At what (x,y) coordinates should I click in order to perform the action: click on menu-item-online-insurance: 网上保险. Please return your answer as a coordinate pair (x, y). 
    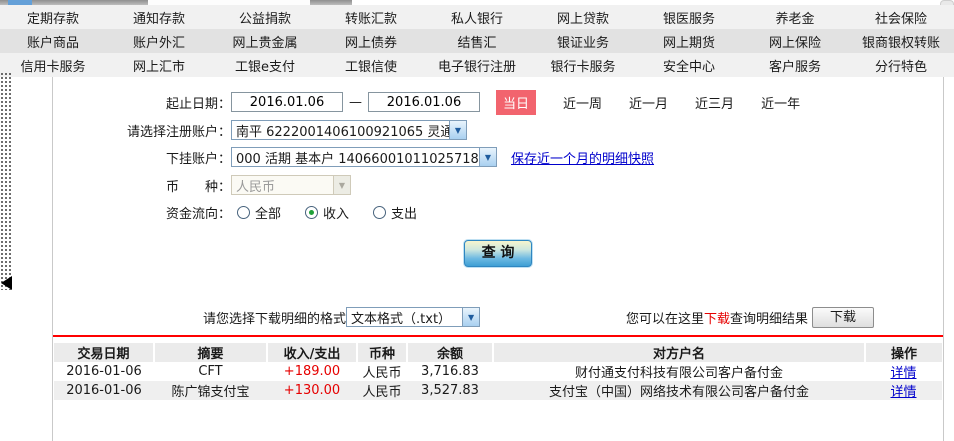
    Looking at the image, I should click on (795, 41).